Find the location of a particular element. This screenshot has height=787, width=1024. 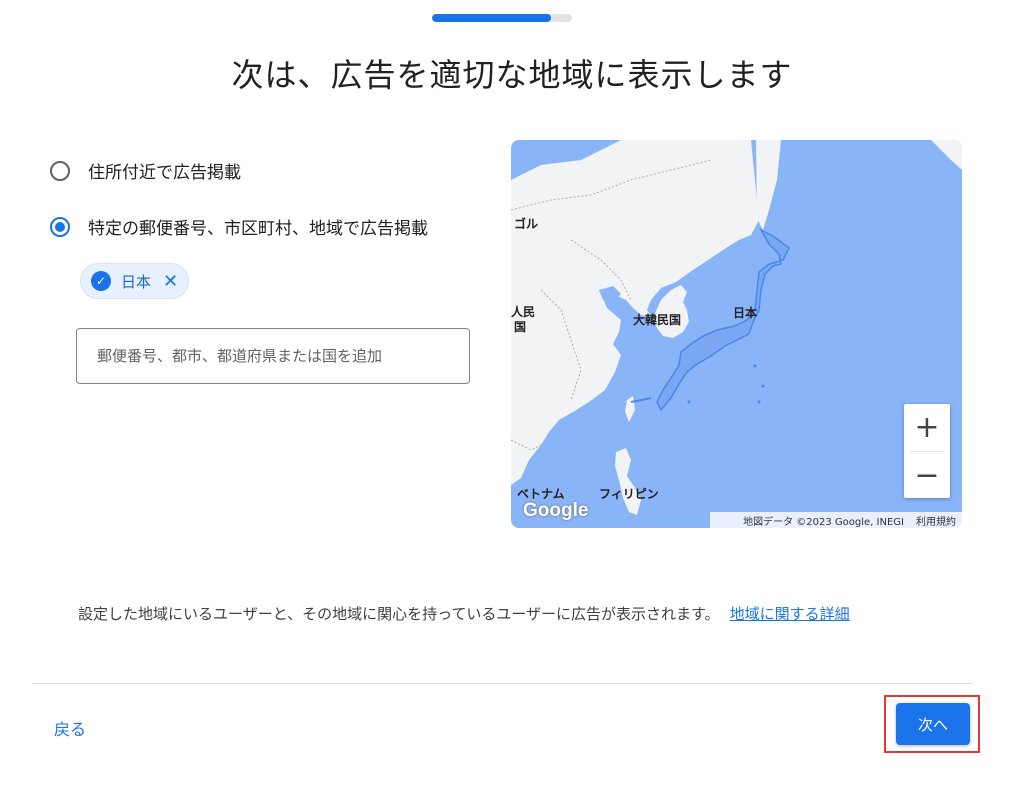

radio-near-address is located at coordinates (60, 170).